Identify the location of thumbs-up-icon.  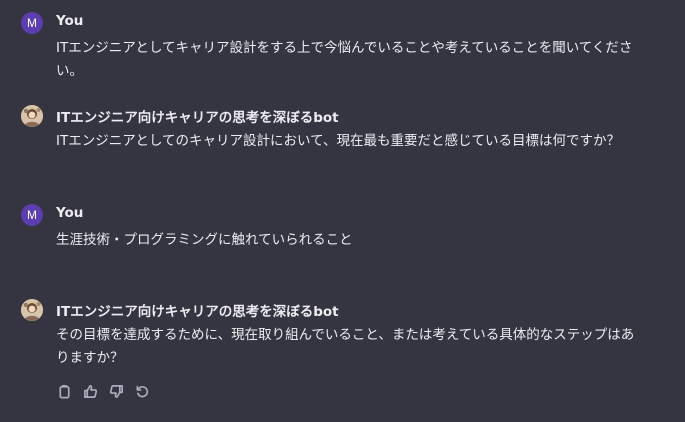
(90, 391).